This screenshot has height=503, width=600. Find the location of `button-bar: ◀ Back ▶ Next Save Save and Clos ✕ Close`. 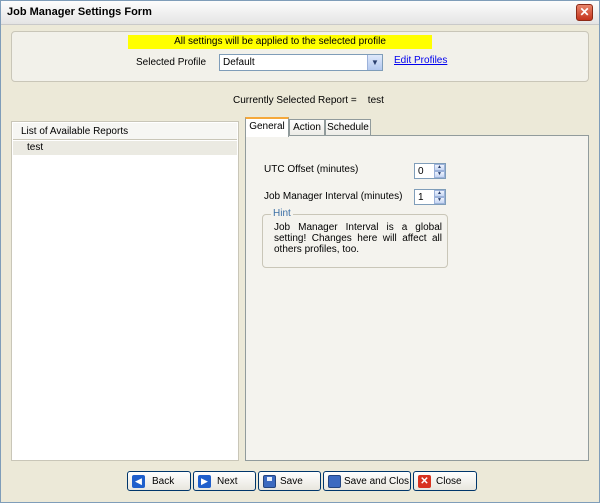

button-bar: ◀ Back ▶ Next Save Save and Clos ✕ Close is located at coordinates (300, 485).